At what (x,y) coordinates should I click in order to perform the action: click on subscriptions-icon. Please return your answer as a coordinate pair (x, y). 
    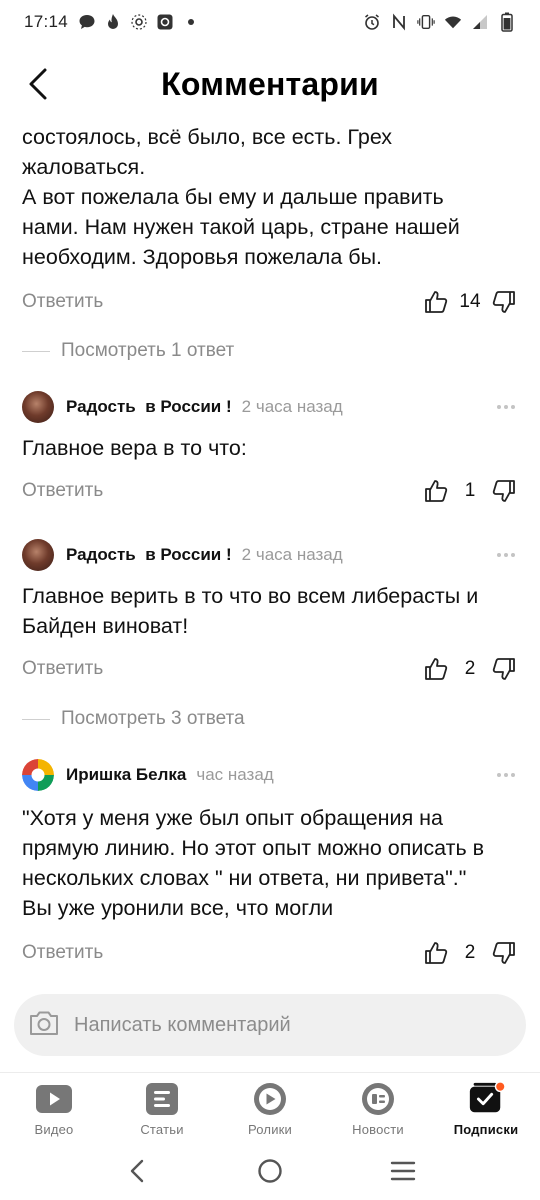
    Looking at the image, I should click on (486, 1099).